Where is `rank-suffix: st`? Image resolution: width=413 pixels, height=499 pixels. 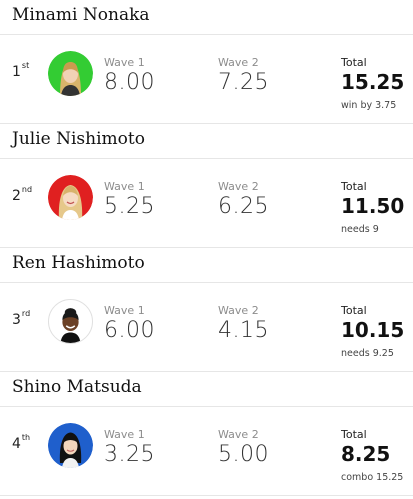
rank-suffix: st is located at coordinates (25, 65).